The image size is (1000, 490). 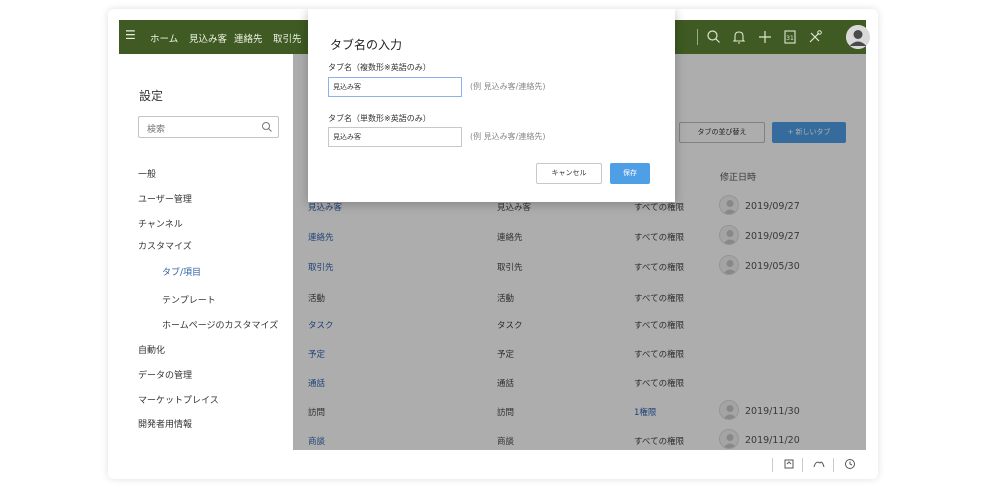 I want to click on sidebar-item-homepage-customize: ホームページのカスタマイズ, so click(x=220, y=324).